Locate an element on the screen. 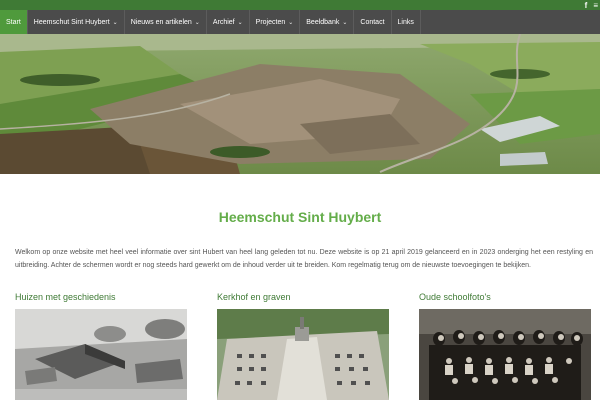 This screenshot has width=600, height=400. nav-item-heemschut-sint-huybert: Heemschut Sint Huybert ⌄ is located at coordinates (76, 22).